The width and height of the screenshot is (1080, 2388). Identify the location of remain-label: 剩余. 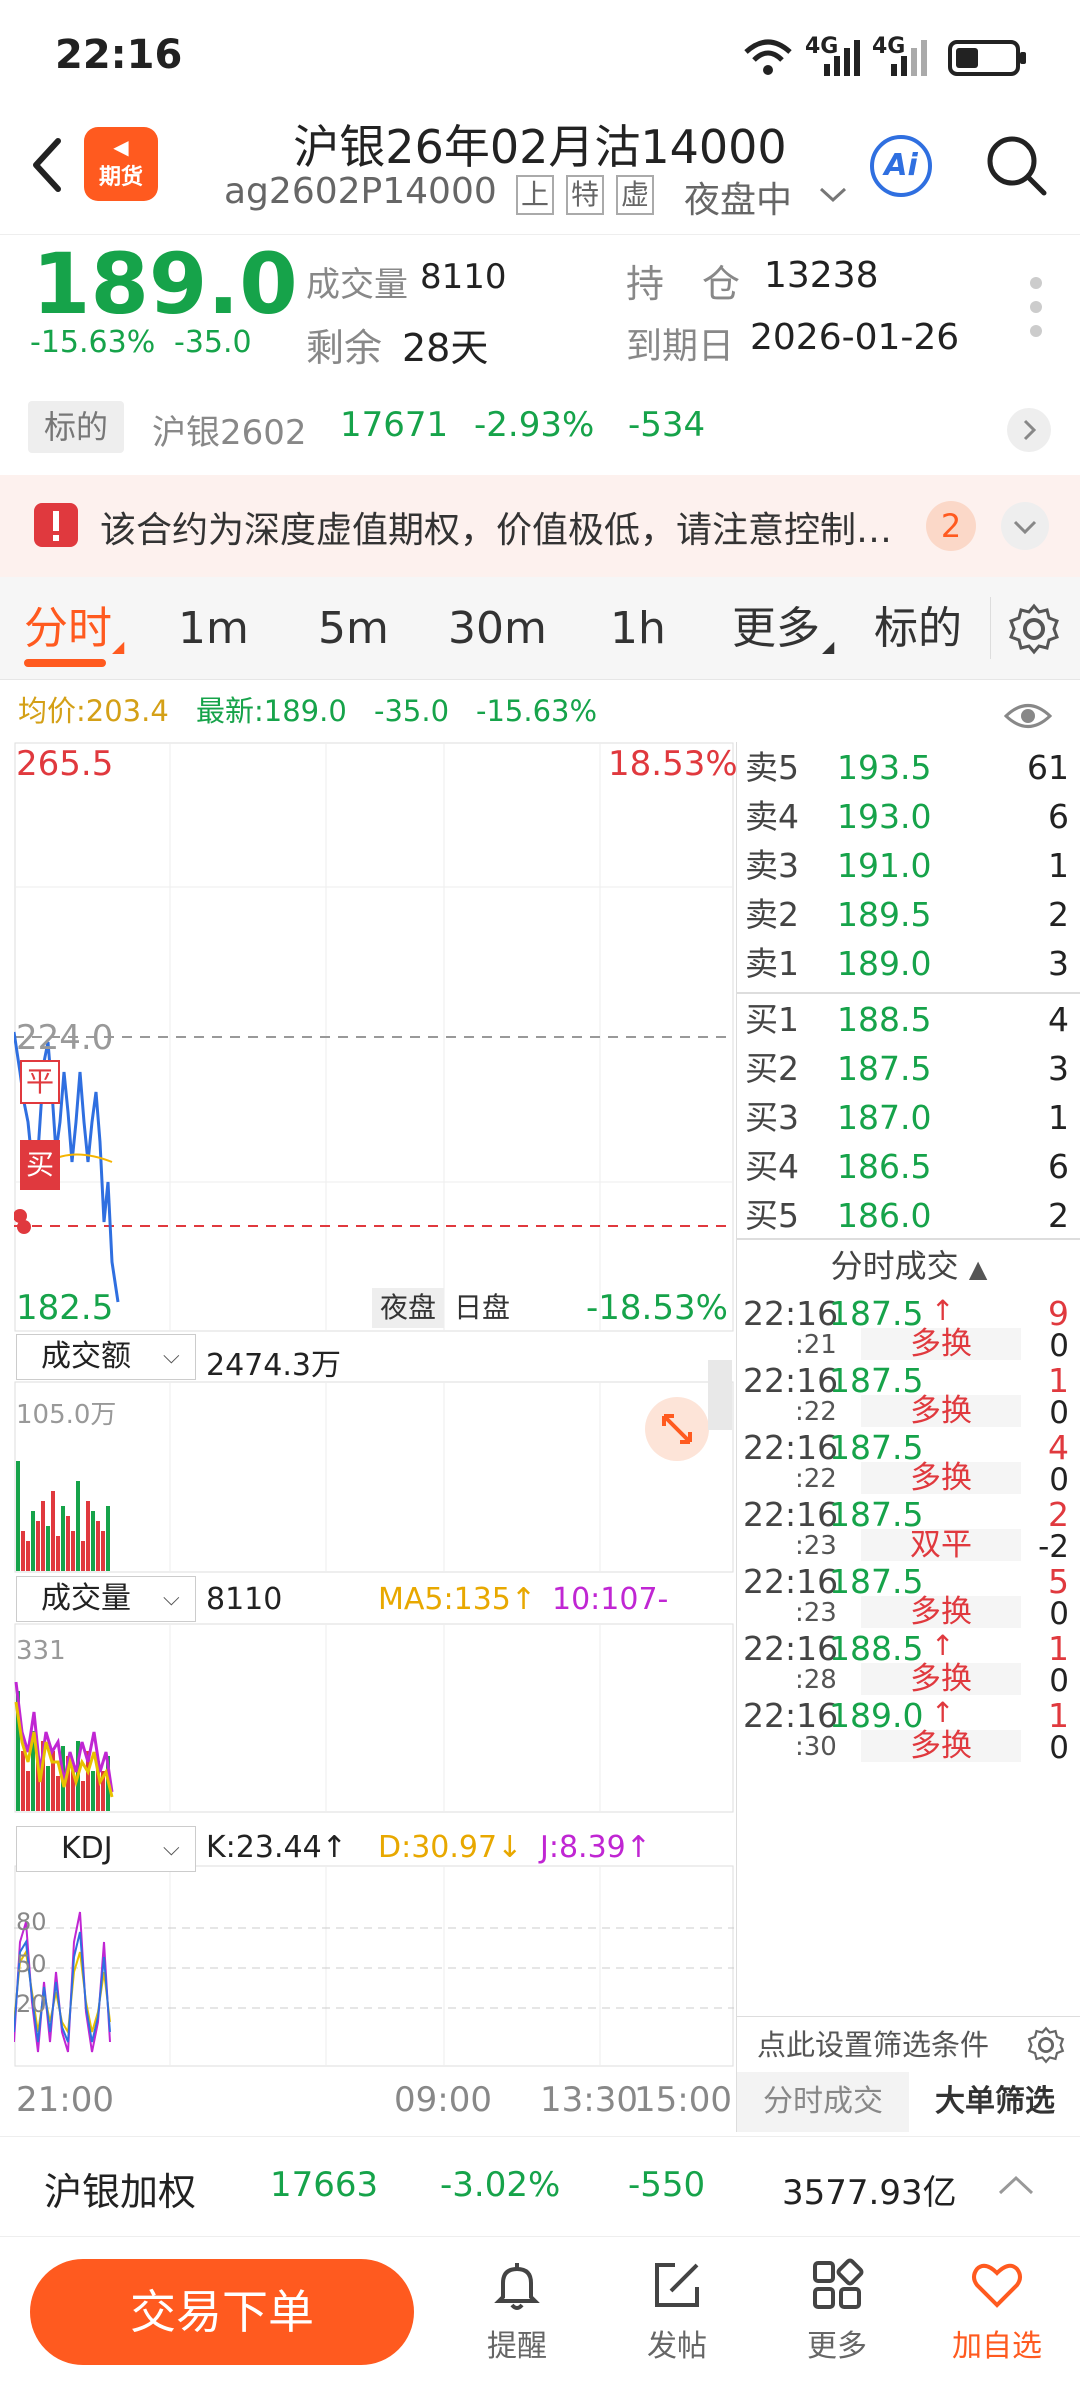
(344, 348).